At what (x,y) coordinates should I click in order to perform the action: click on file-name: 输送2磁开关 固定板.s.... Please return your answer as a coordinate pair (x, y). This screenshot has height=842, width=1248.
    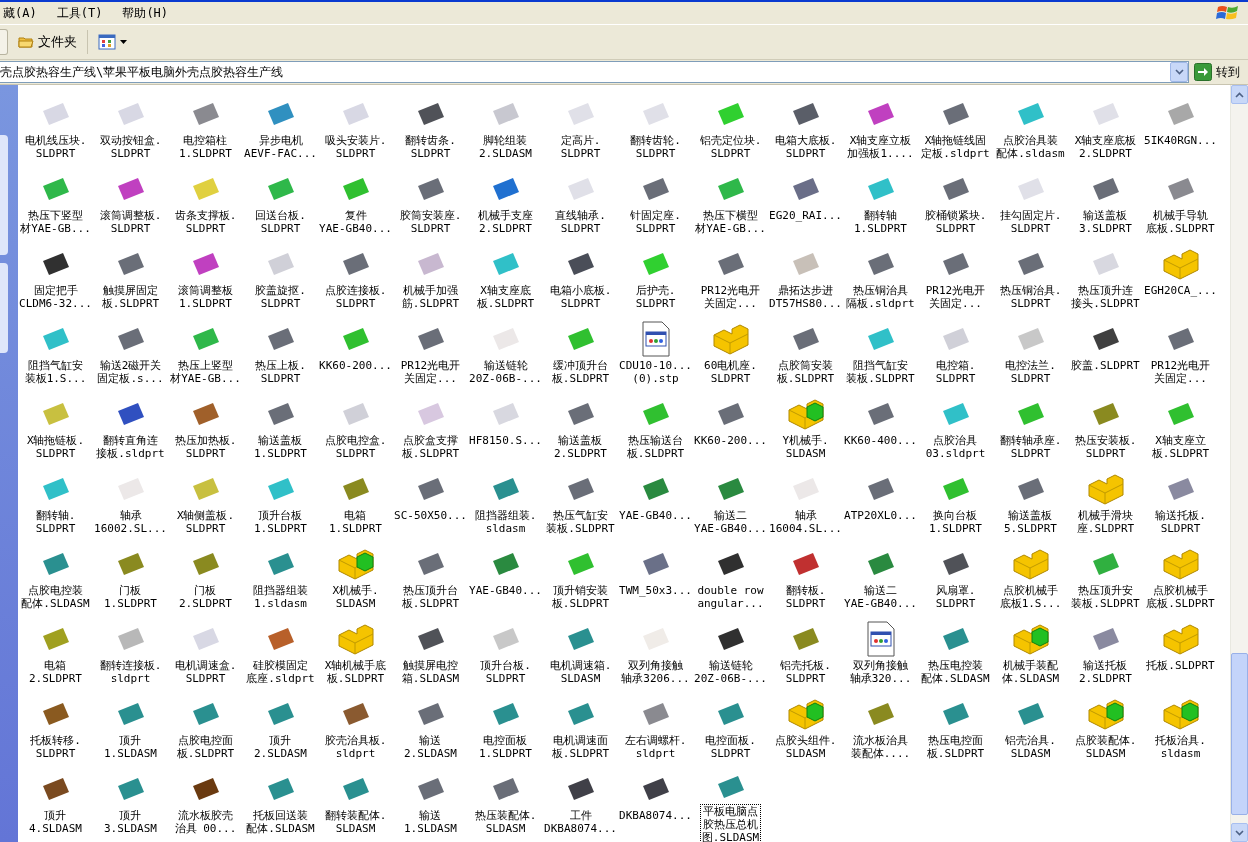
    Looking at the image, I should click on (130, 372).